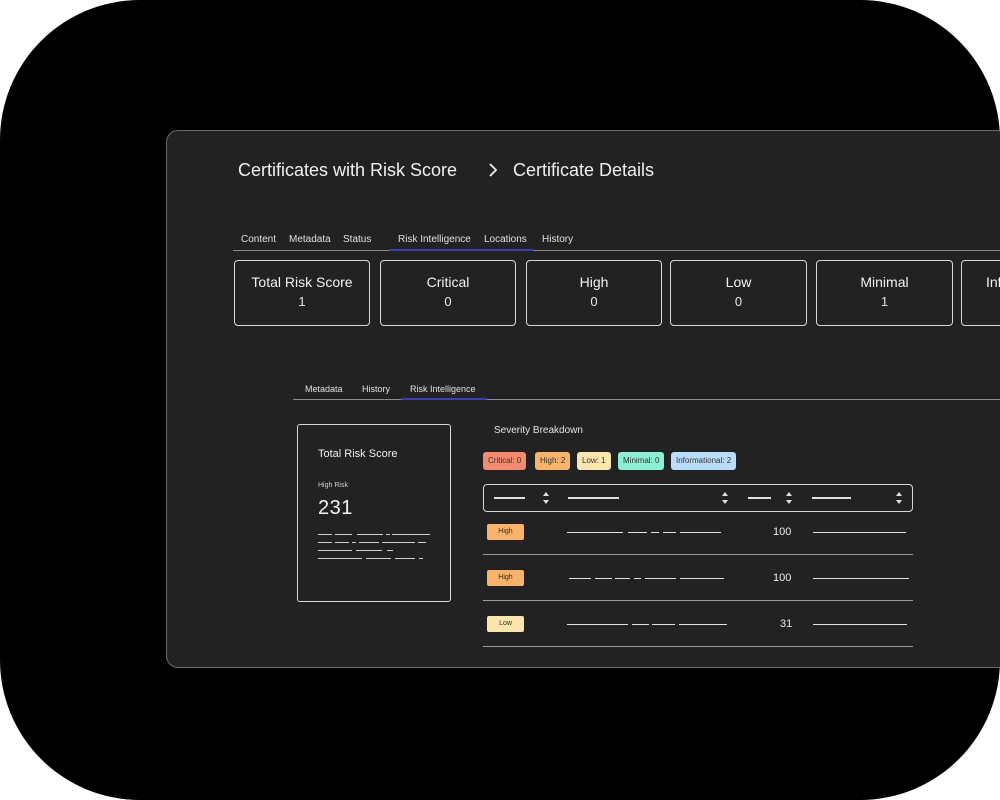 The width and height of the screenshot is (1000, 800). Describe the element at coordinates (505, 239) in the screenshot. I see `tab-locations: Locations` at that location.